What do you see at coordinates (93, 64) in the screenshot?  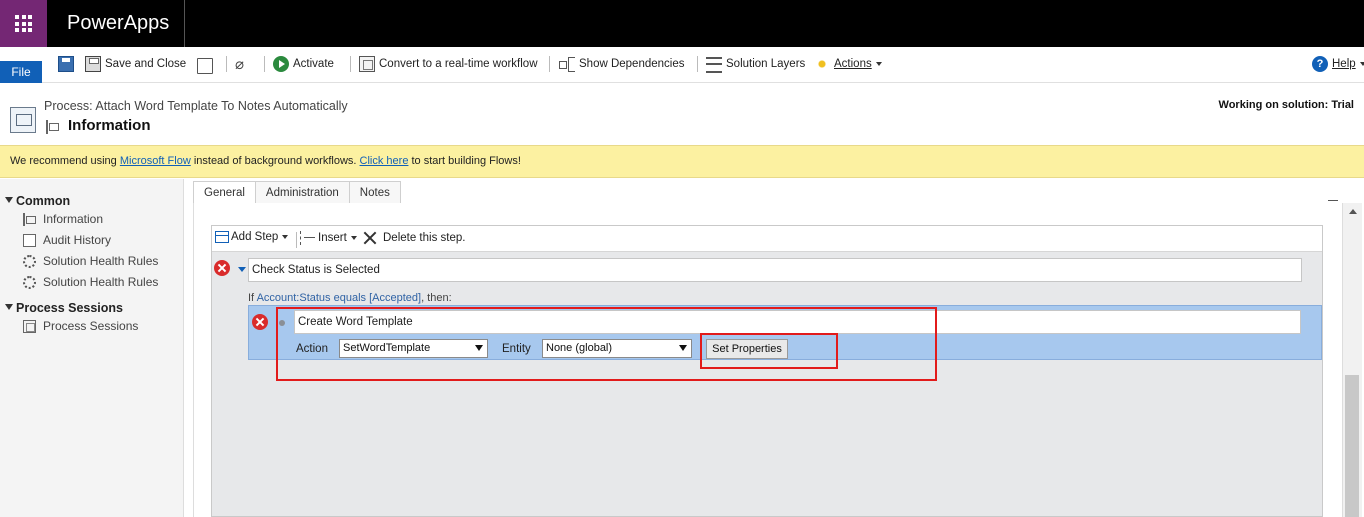 I see `save-close-icon` at bounding box center [93, 64].